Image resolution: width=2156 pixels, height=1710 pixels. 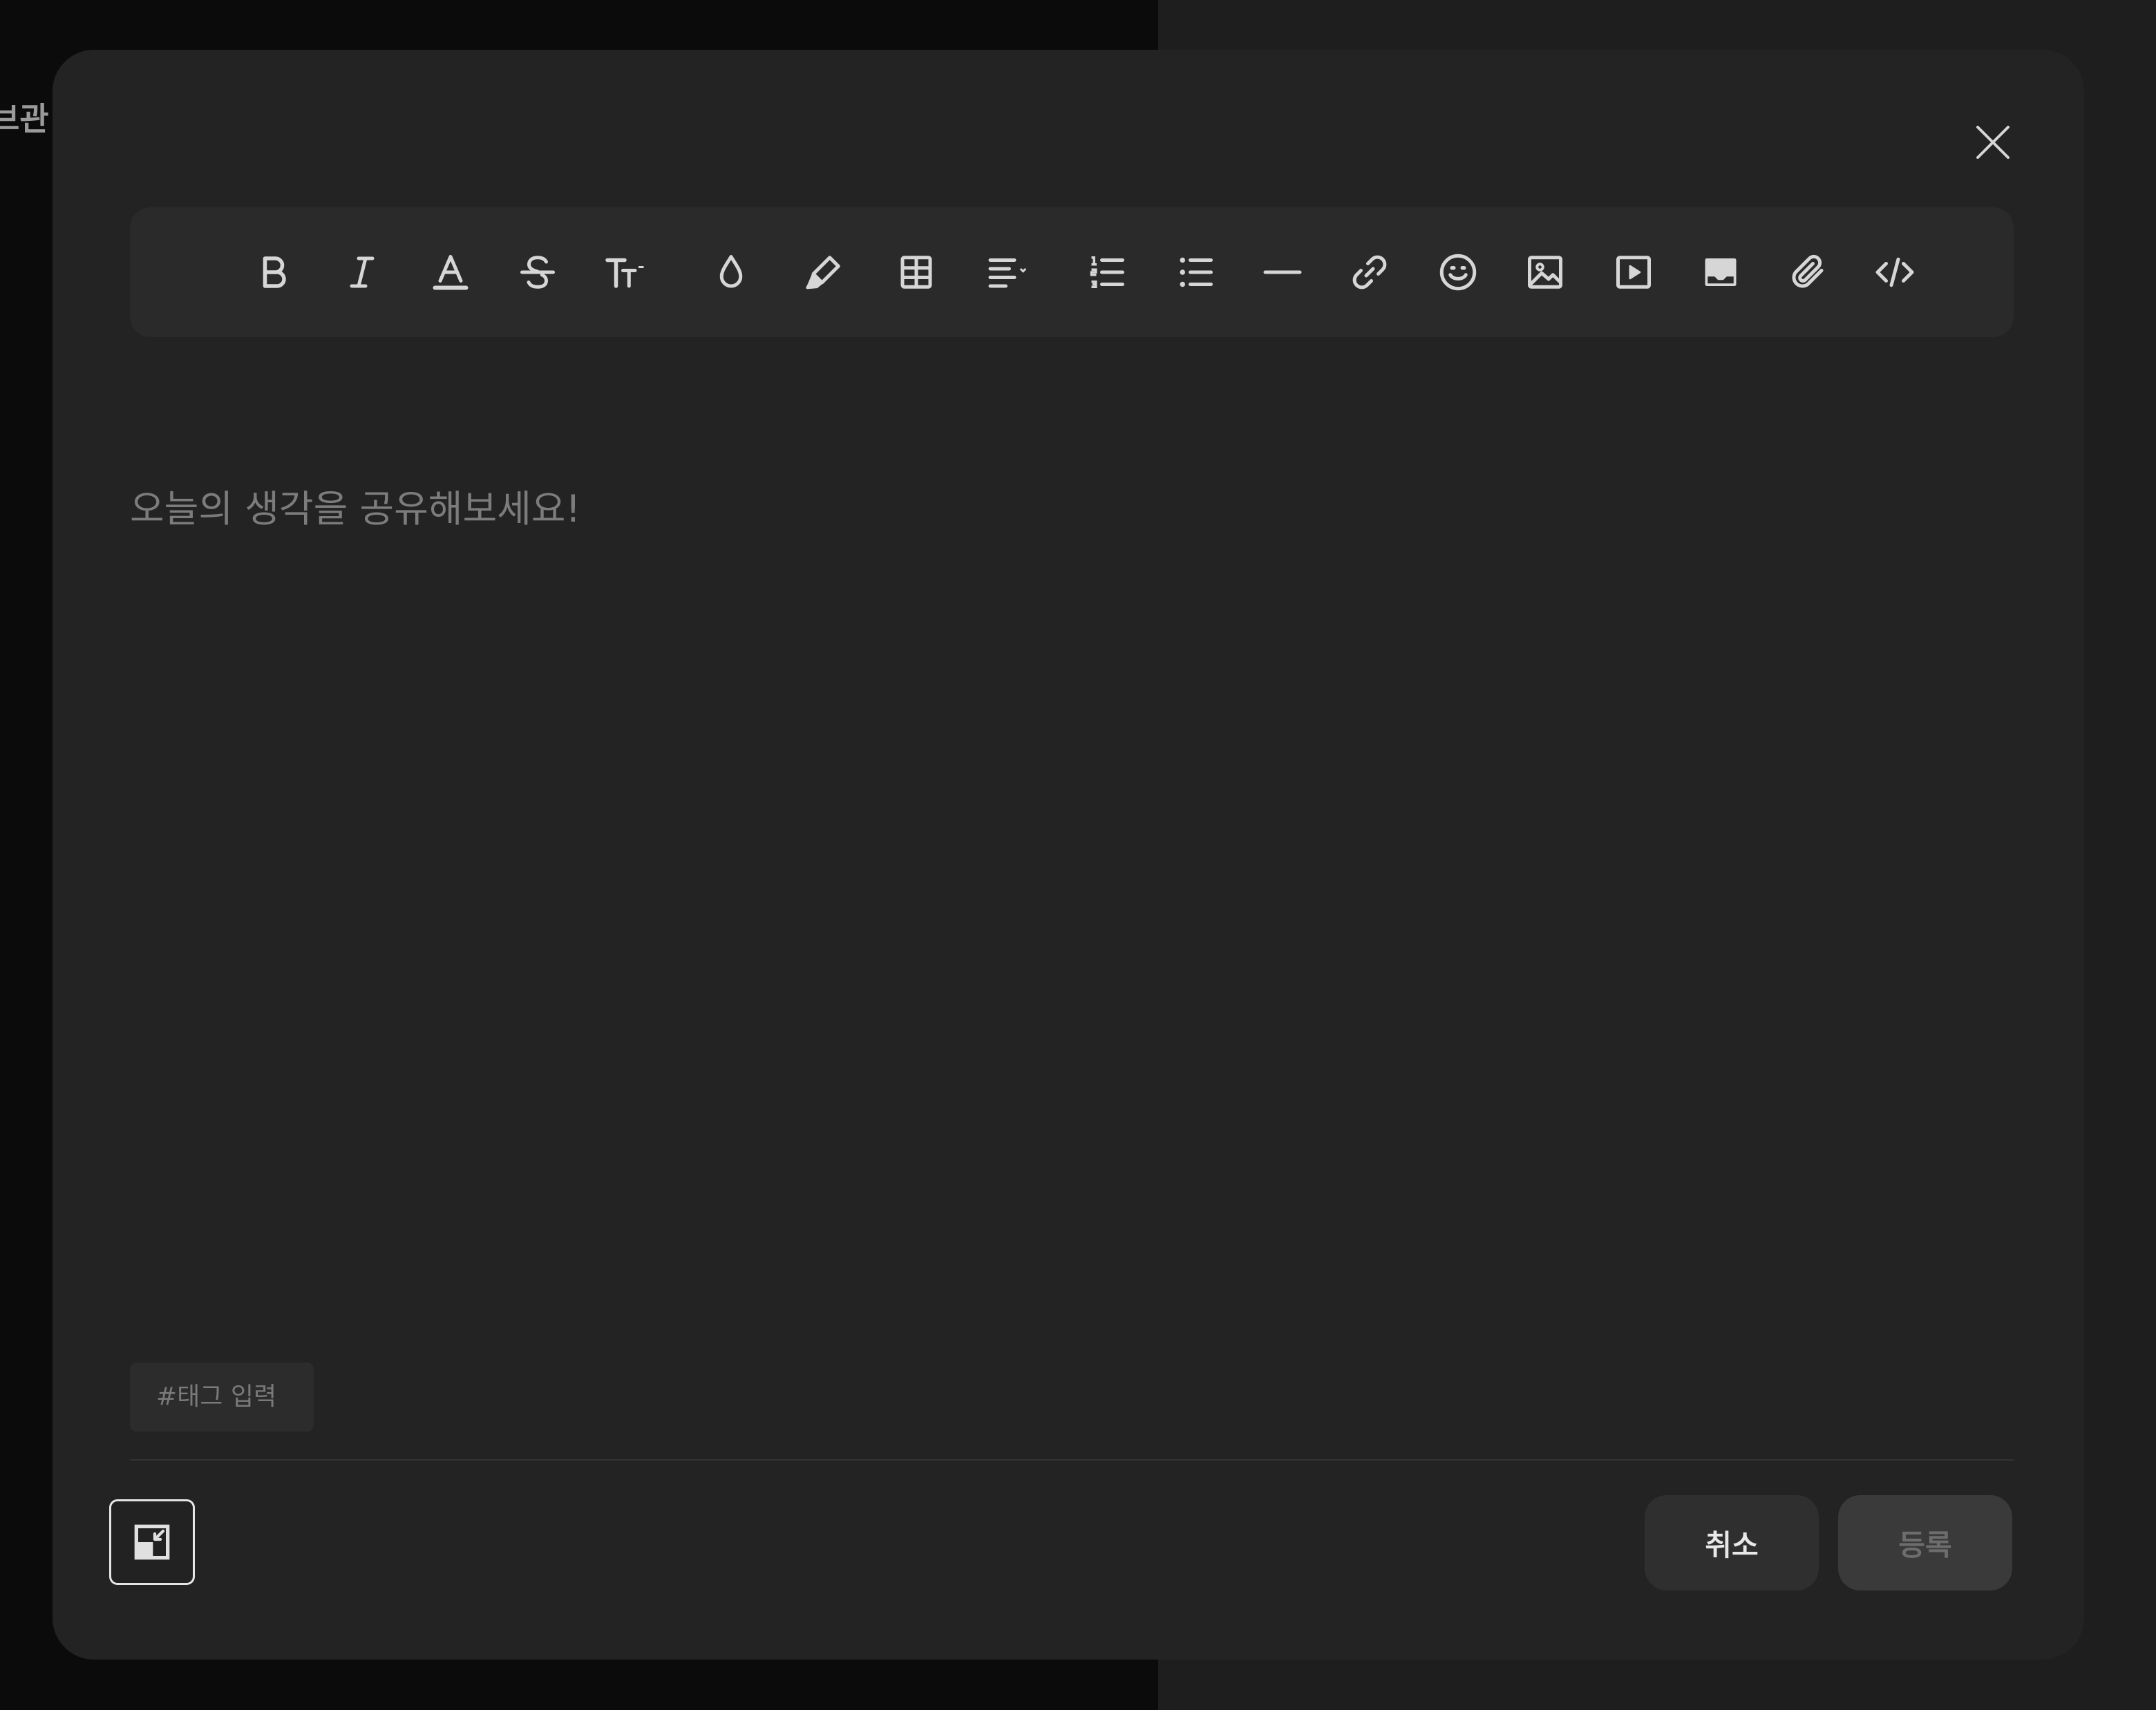 I want to click on horizontal-rule-icon, so click(x=1282, y=272).